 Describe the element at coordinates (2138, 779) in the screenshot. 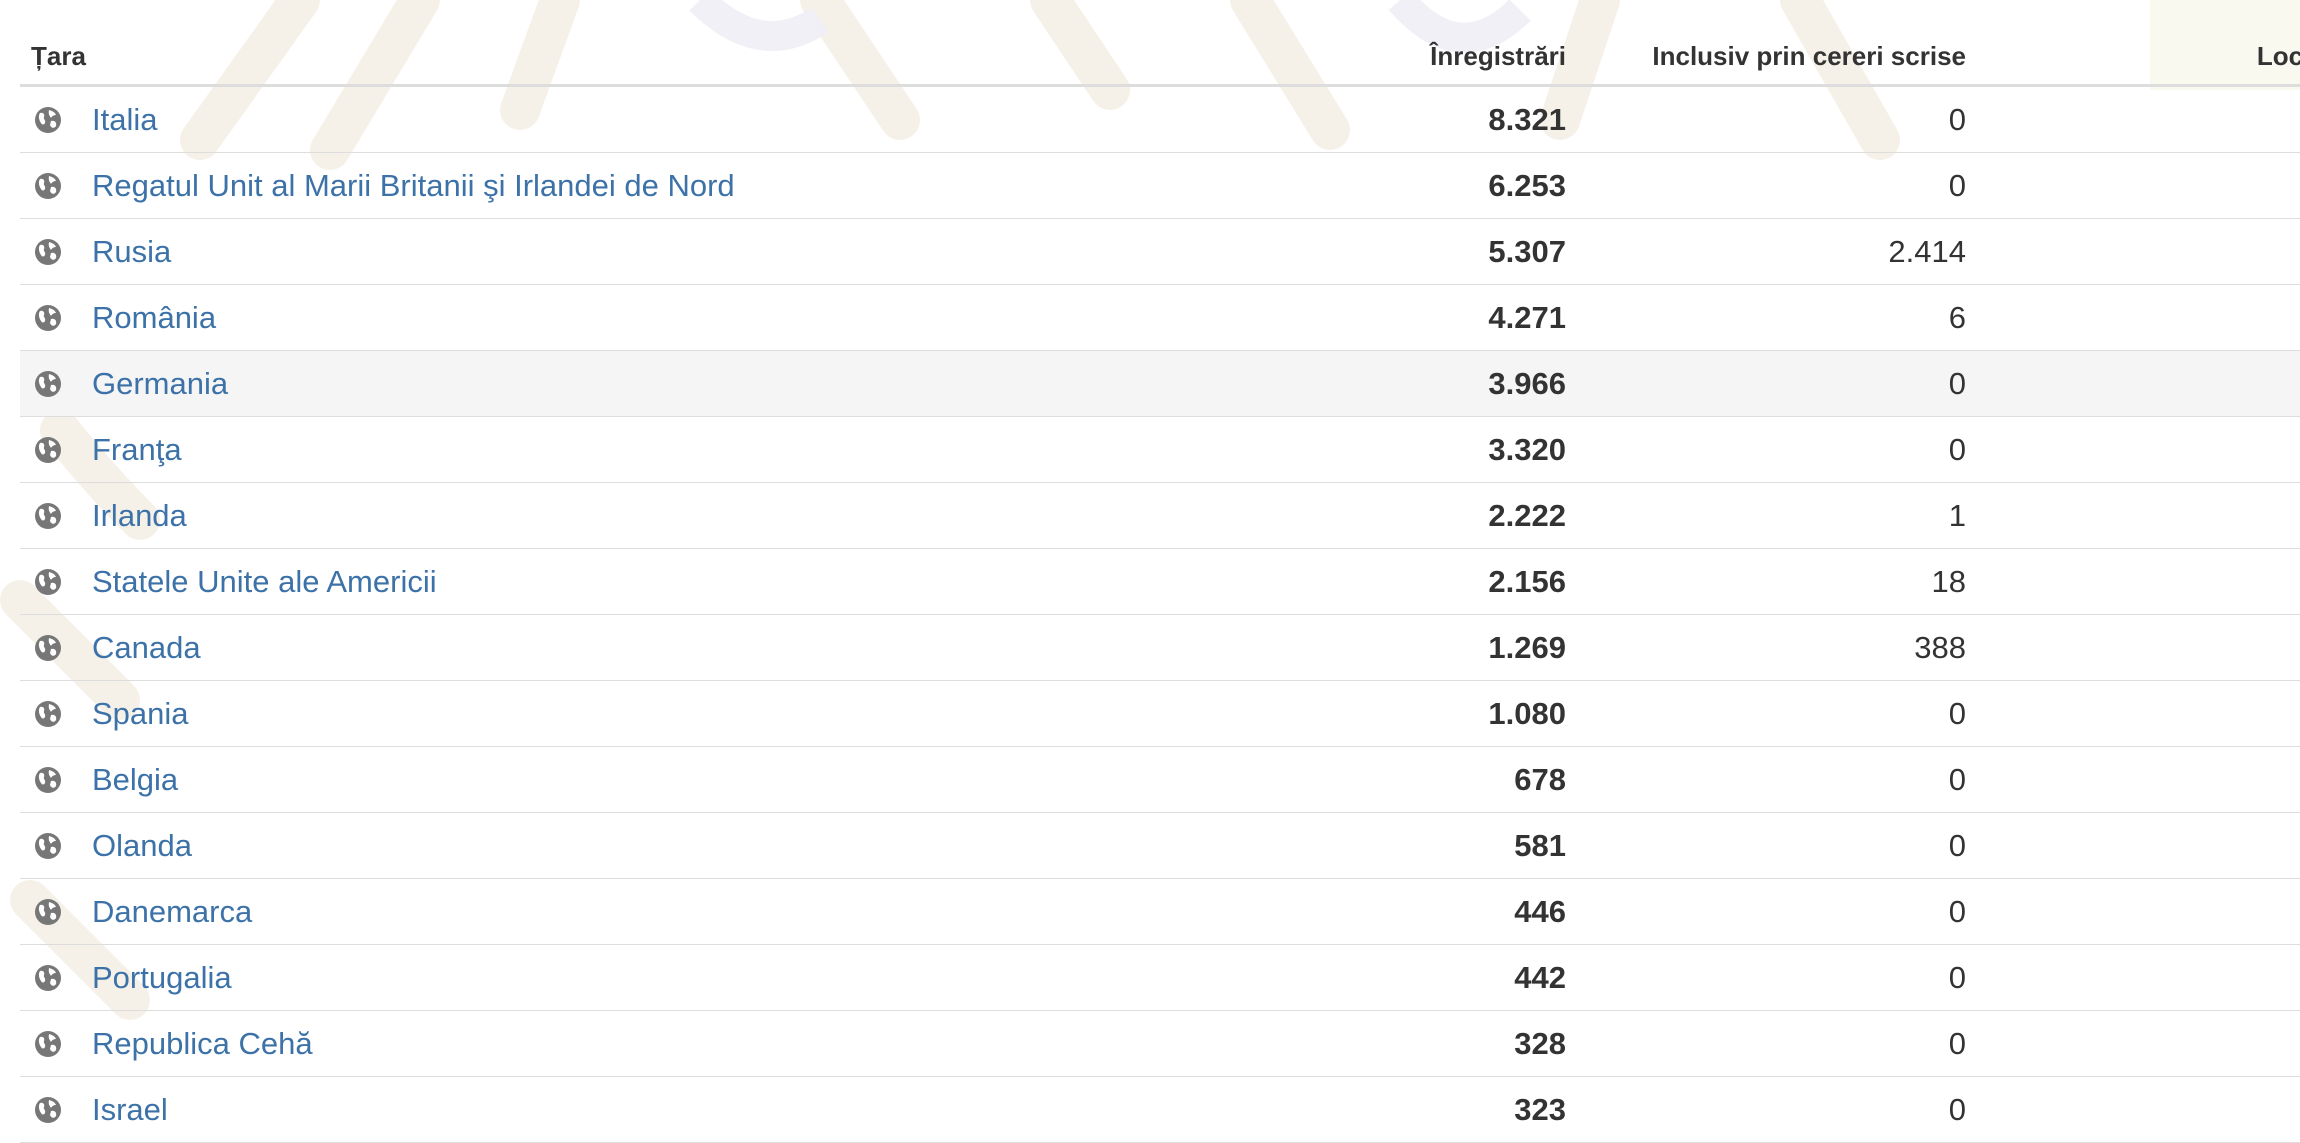

I see `cell-localities: 53` at that location.